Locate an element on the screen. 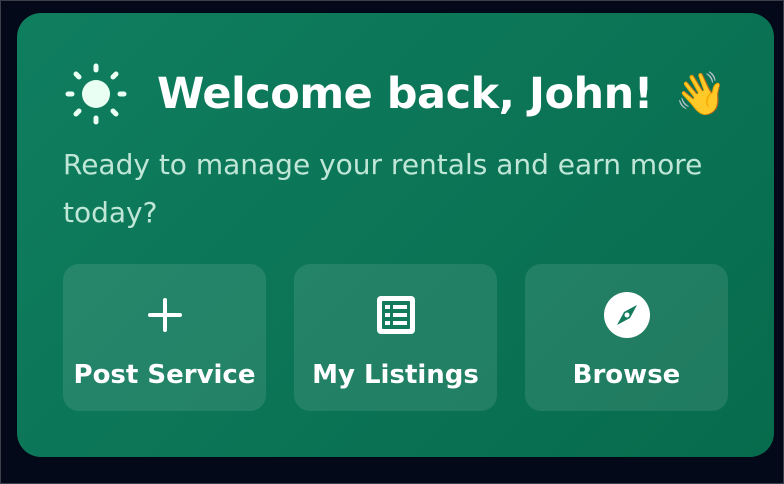 The height and width of the screenshot is (484, 784). list-icon is located at coordinates (396, 315).